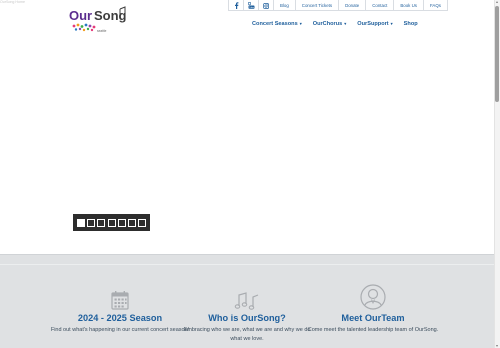 This screenshot has width=500, height=348. I want to click on feature-title: Who is OurSong?, so click(247, 318).